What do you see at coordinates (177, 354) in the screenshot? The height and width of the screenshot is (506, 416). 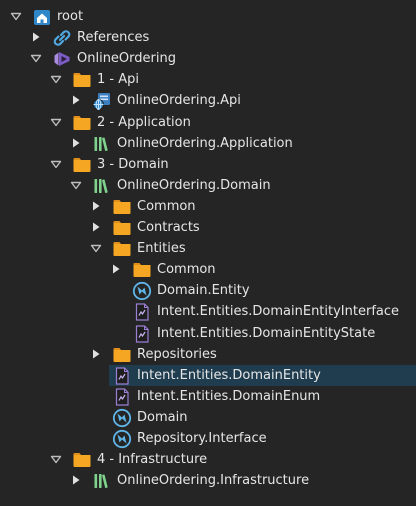 I see `tree-item-label: Repositories` at bounding box center [177, 354].